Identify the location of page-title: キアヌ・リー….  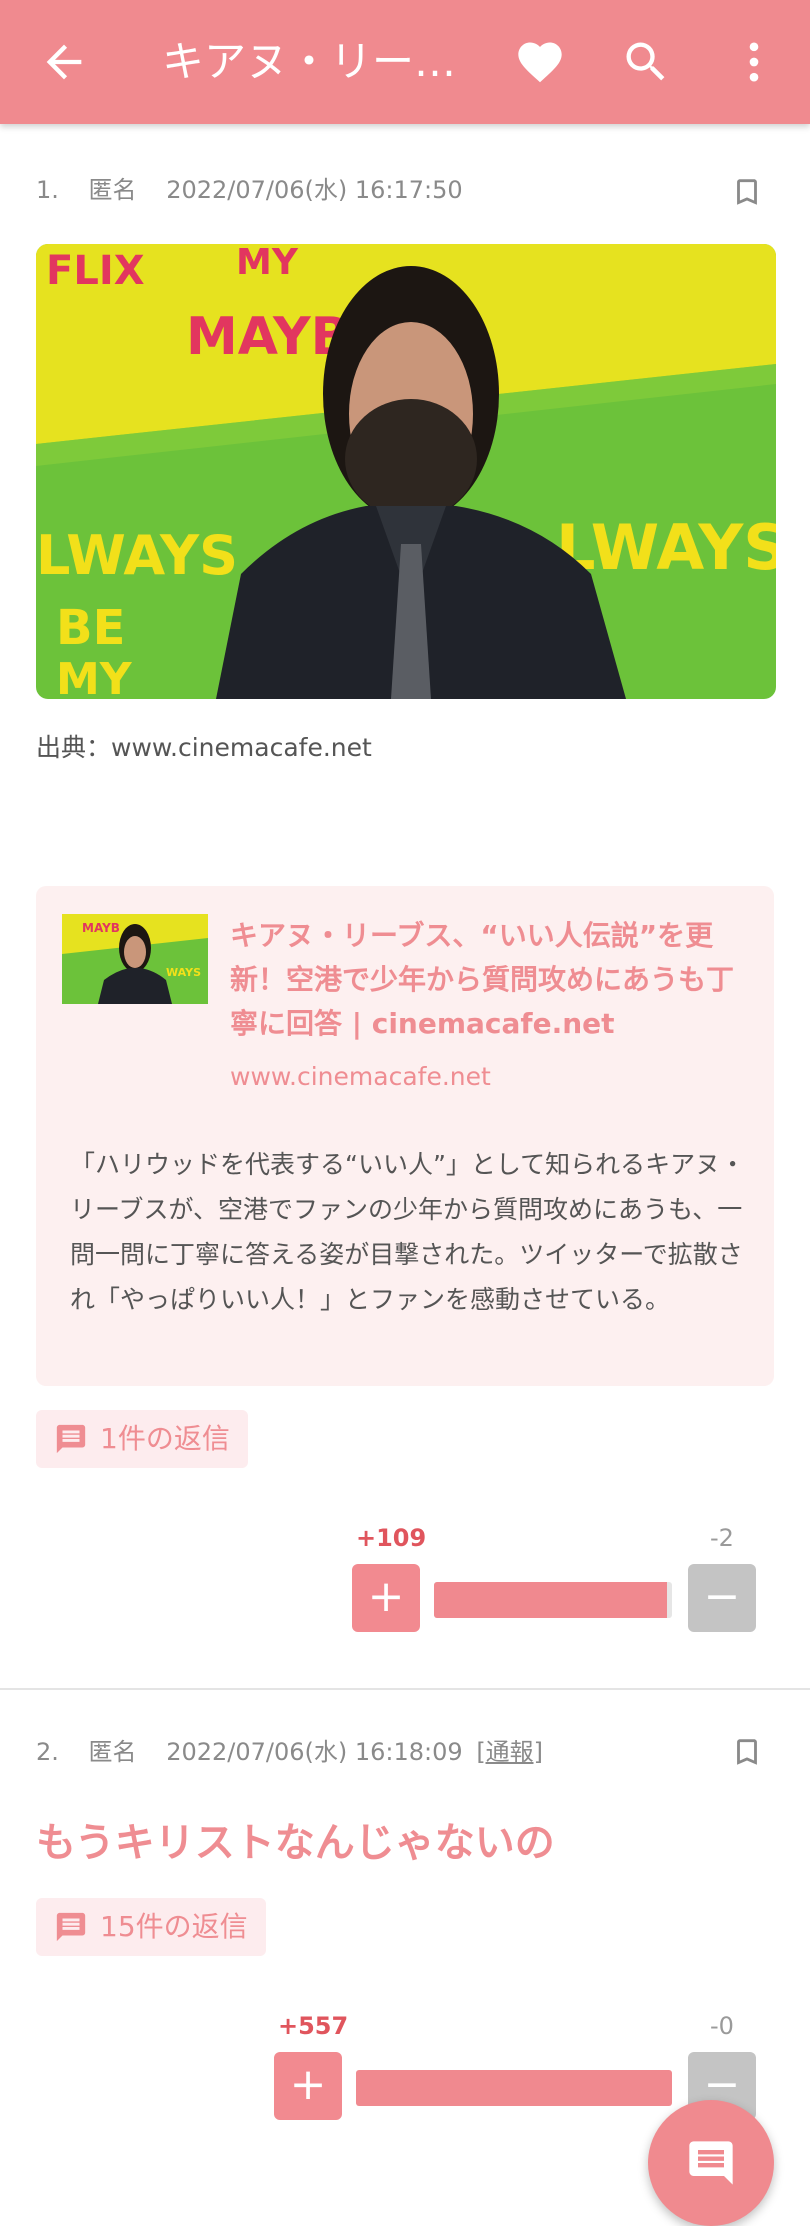
(309, 61).